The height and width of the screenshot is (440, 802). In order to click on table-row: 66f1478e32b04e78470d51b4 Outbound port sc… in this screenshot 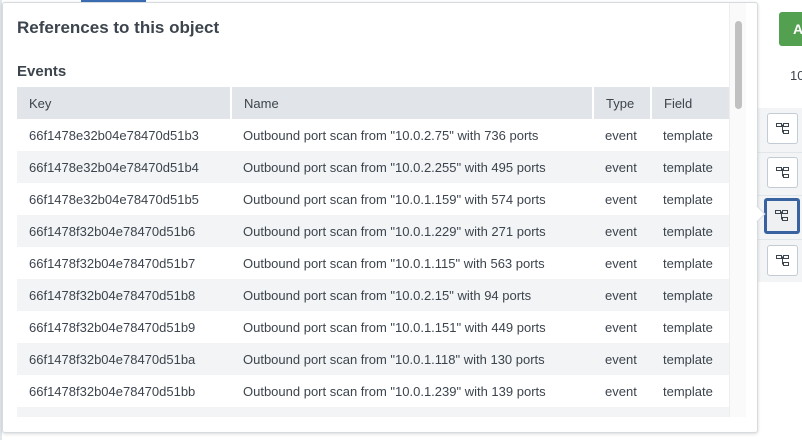, I will do `click(373, 167)`.